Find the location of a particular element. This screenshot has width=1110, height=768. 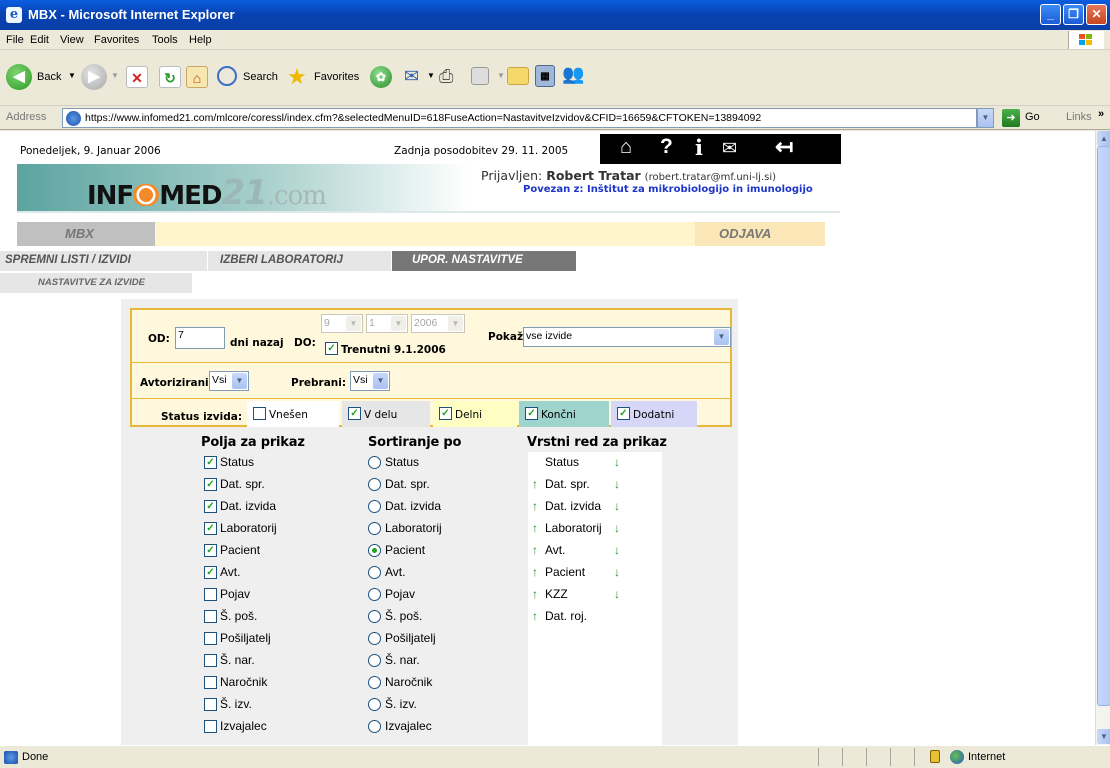

media-icon: ✿ is located at coordinates (381, 77).